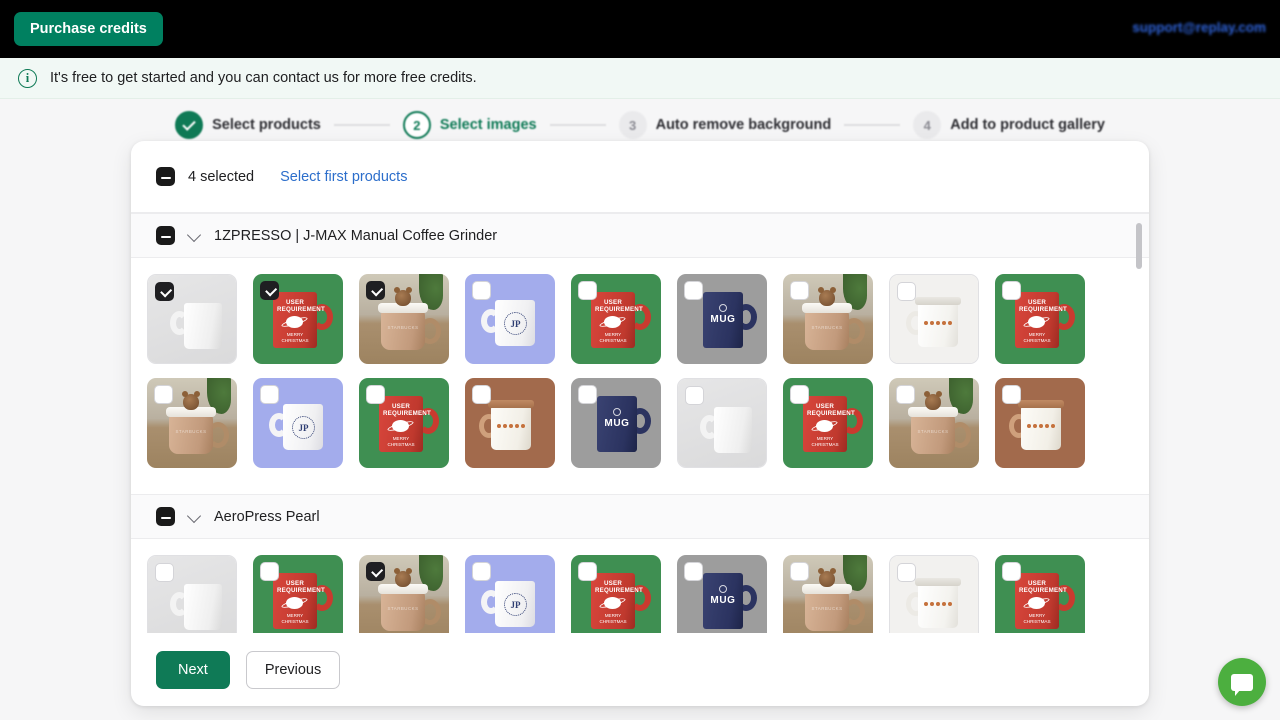 The height and width of the screenshot is (720, 1280). What do you see at coordinates (1139, 423) in the screenshot?
I see `scrollbar-track` at bounding box center [1139, 423].